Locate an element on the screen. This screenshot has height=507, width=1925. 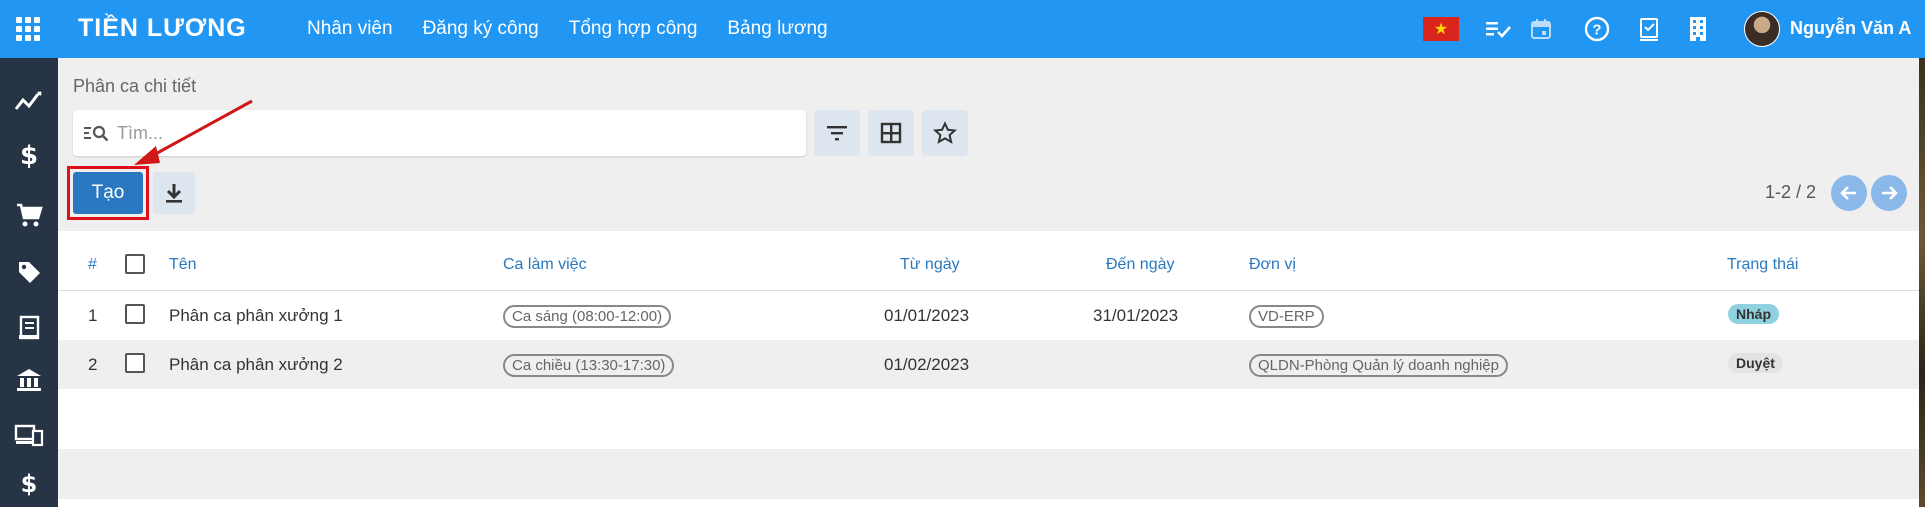
filter-icon is located at coordinates (837, 133).